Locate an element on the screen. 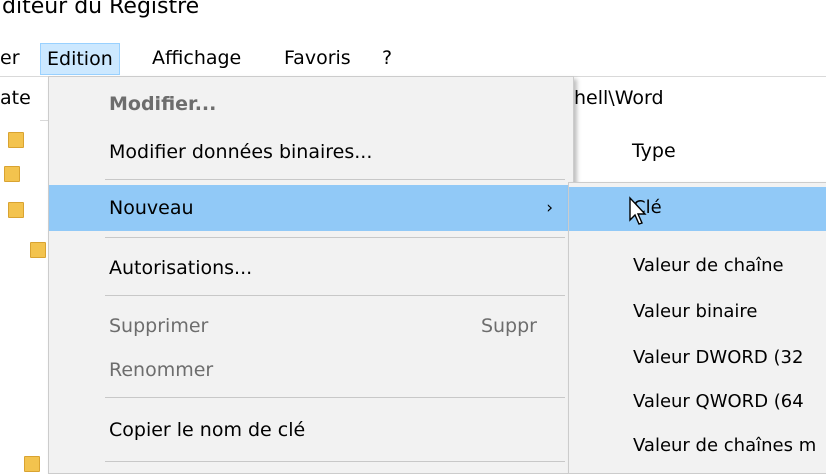 The height and width of the screenshot is (474, 826). submenu-item-valeur-dword: Valeur DWORD (32 is located at coordinates (697, 359).